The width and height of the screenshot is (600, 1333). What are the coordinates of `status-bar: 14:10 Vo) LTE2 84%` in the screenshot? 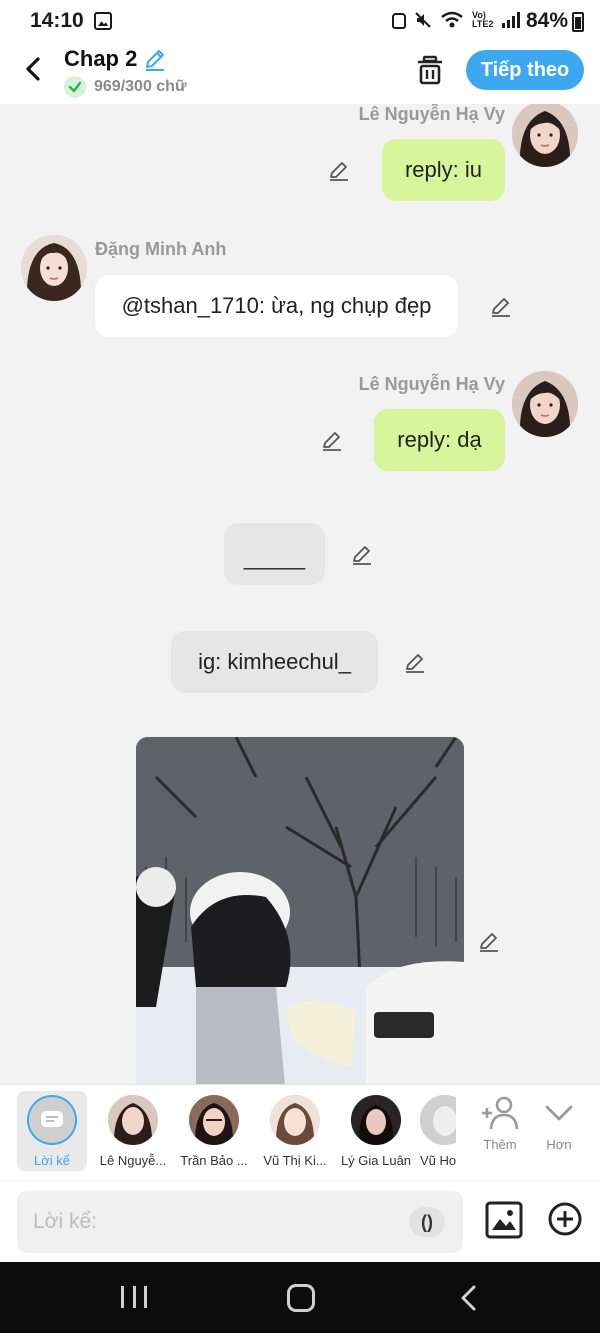 It's located at (300, 22).